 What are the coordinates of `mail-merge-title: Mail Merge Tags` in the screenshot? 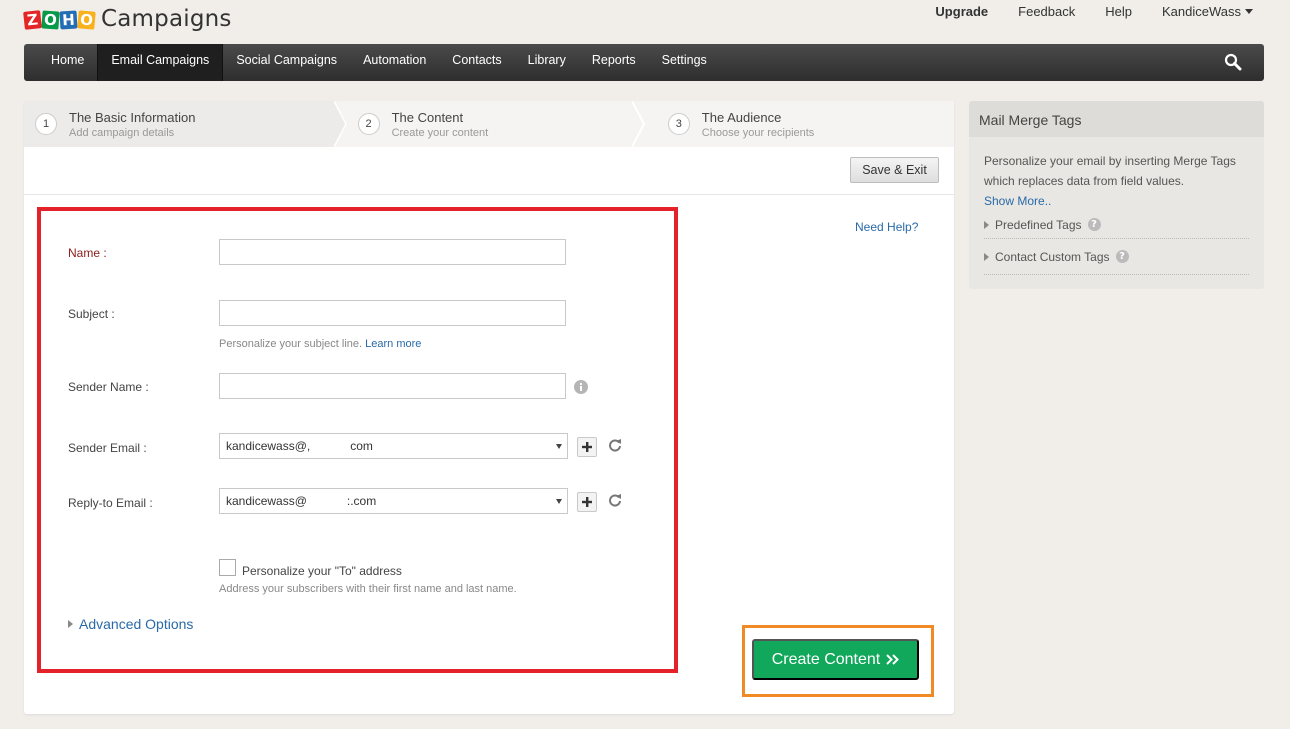 It's located at (1116, 119).